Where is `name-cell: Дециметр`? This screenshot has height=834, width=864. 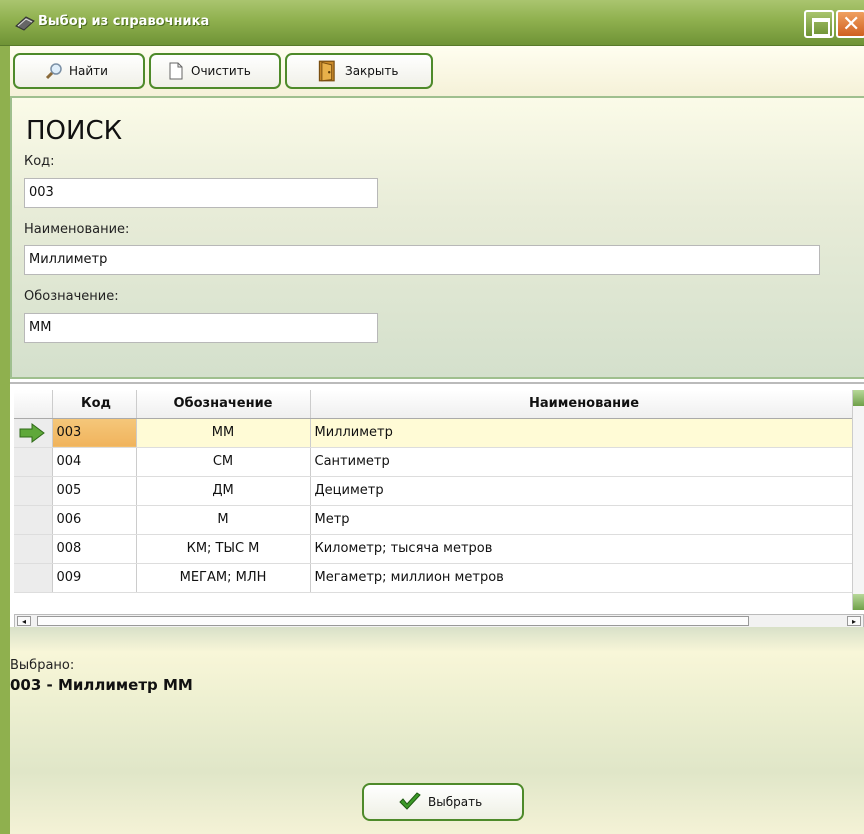 name-cell: Дециметр is located at coordinates (582, 491).